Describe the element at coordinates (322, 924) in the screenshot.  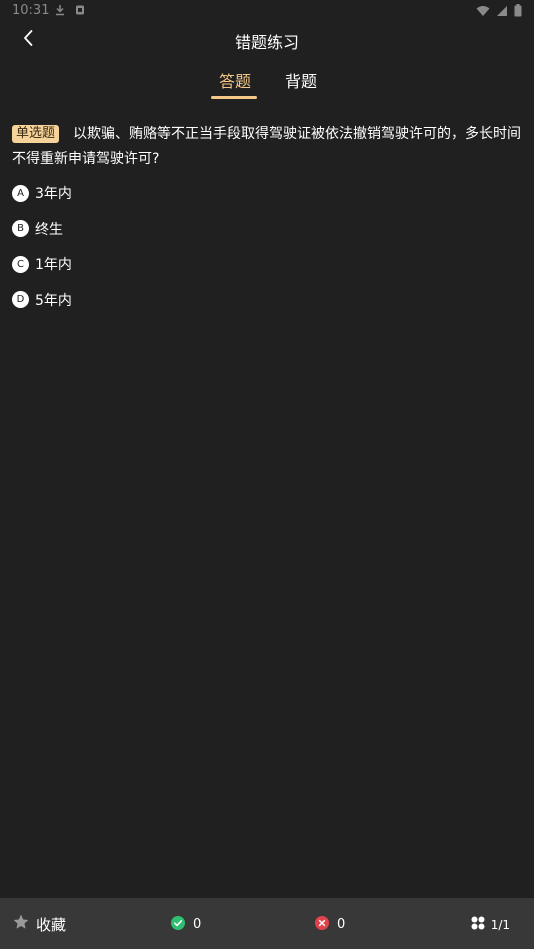
I see `cross-circle-icon` at that location.